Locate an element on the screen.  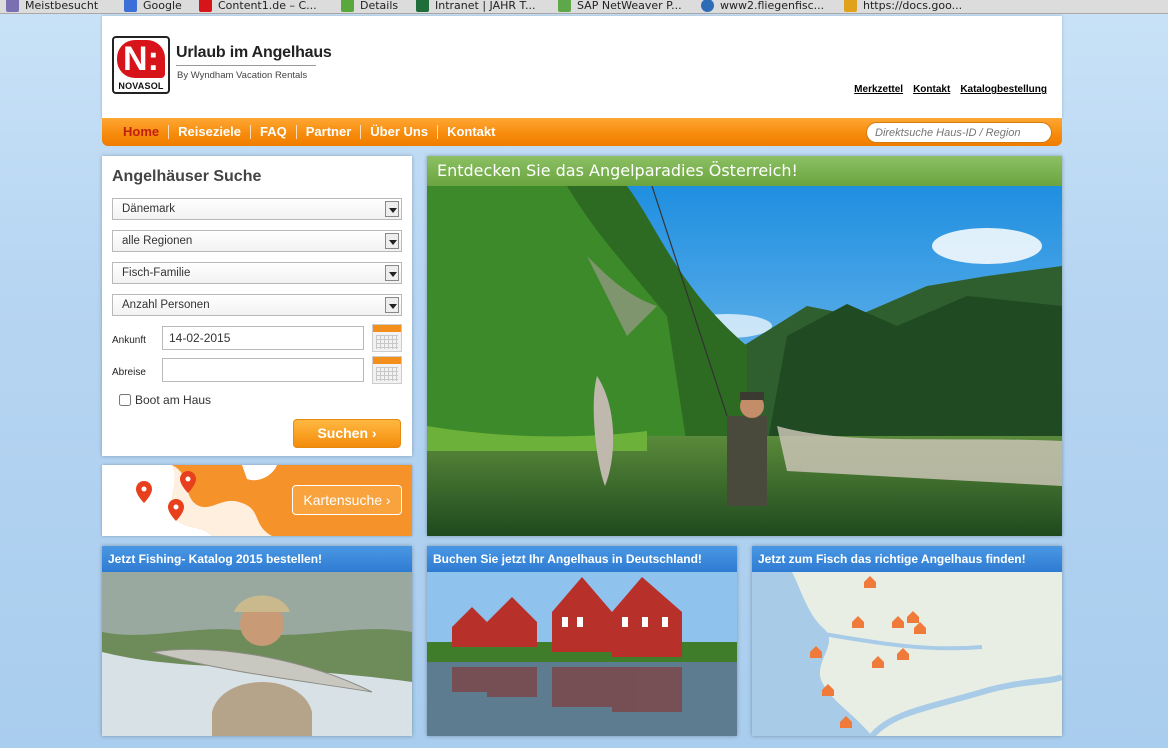
nav-kontakt: Kontakt is located at coordinates (471, 132).